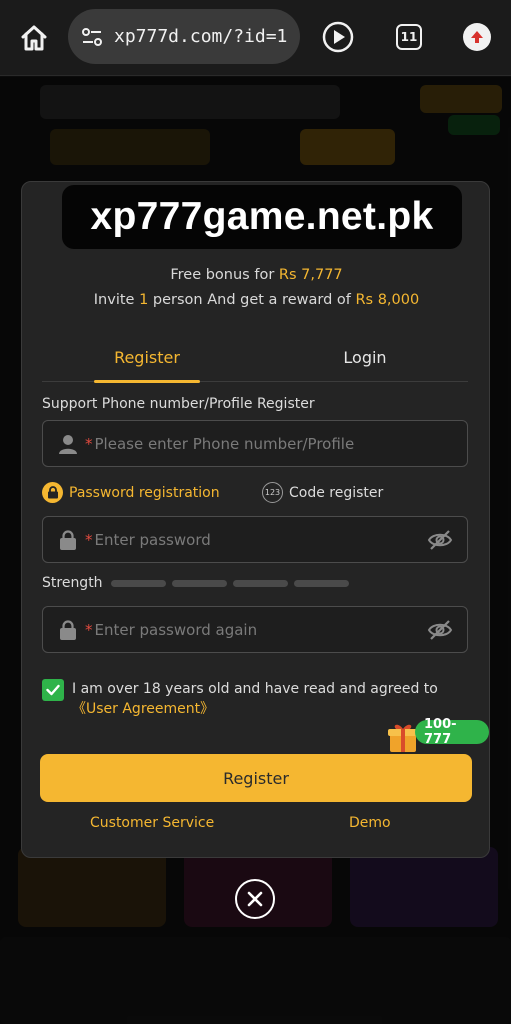  I want to click on invite-count: 1, so click(144, 300).